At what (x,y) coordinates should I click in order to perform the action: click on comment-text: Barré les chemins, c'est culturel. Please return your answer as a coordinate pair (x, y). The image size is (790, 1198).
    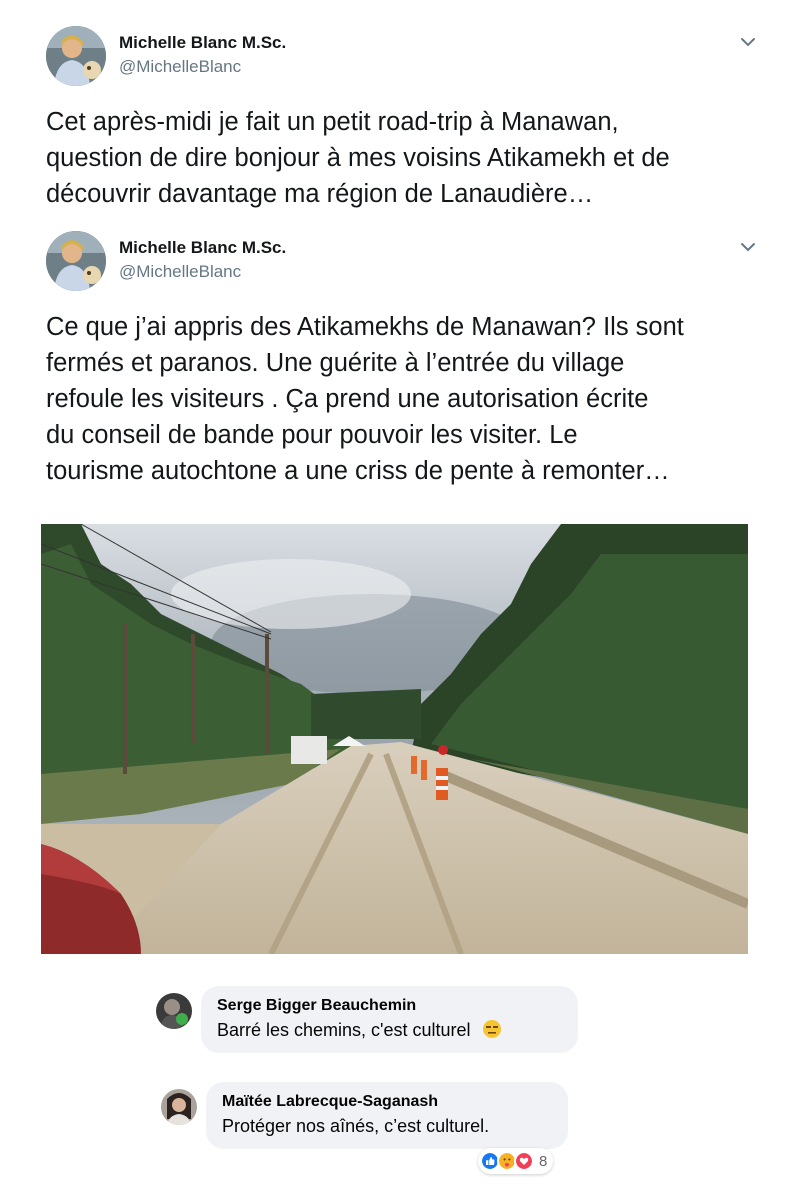
    Looking at the image, I should click on (390, 1030).